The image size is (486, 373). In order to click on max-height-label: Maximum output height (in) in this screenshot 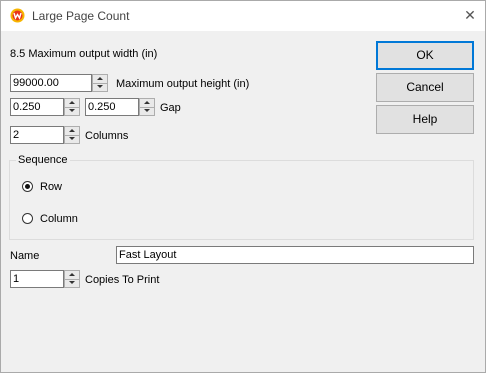, I will do `click(183, 84)`.